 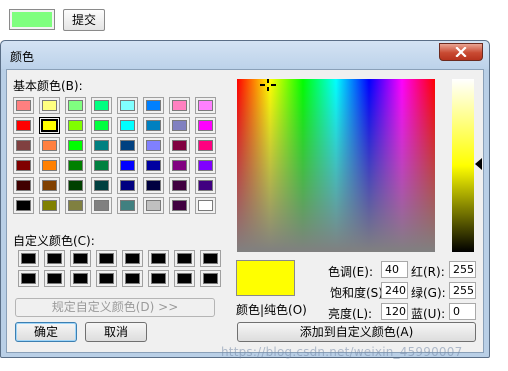 What do you see at coordinates (54, 258) in the screenshot?
I see `custom-color-swatch-r0-c1` at bounding box center [54, 258].